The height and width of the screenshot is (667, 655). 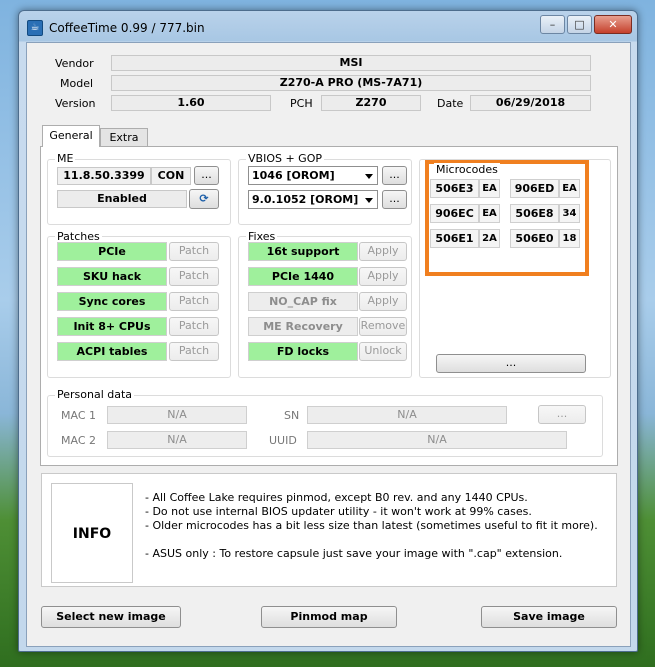 I want to click on mac2-label: MAC 2, so click(x=78, y=440).